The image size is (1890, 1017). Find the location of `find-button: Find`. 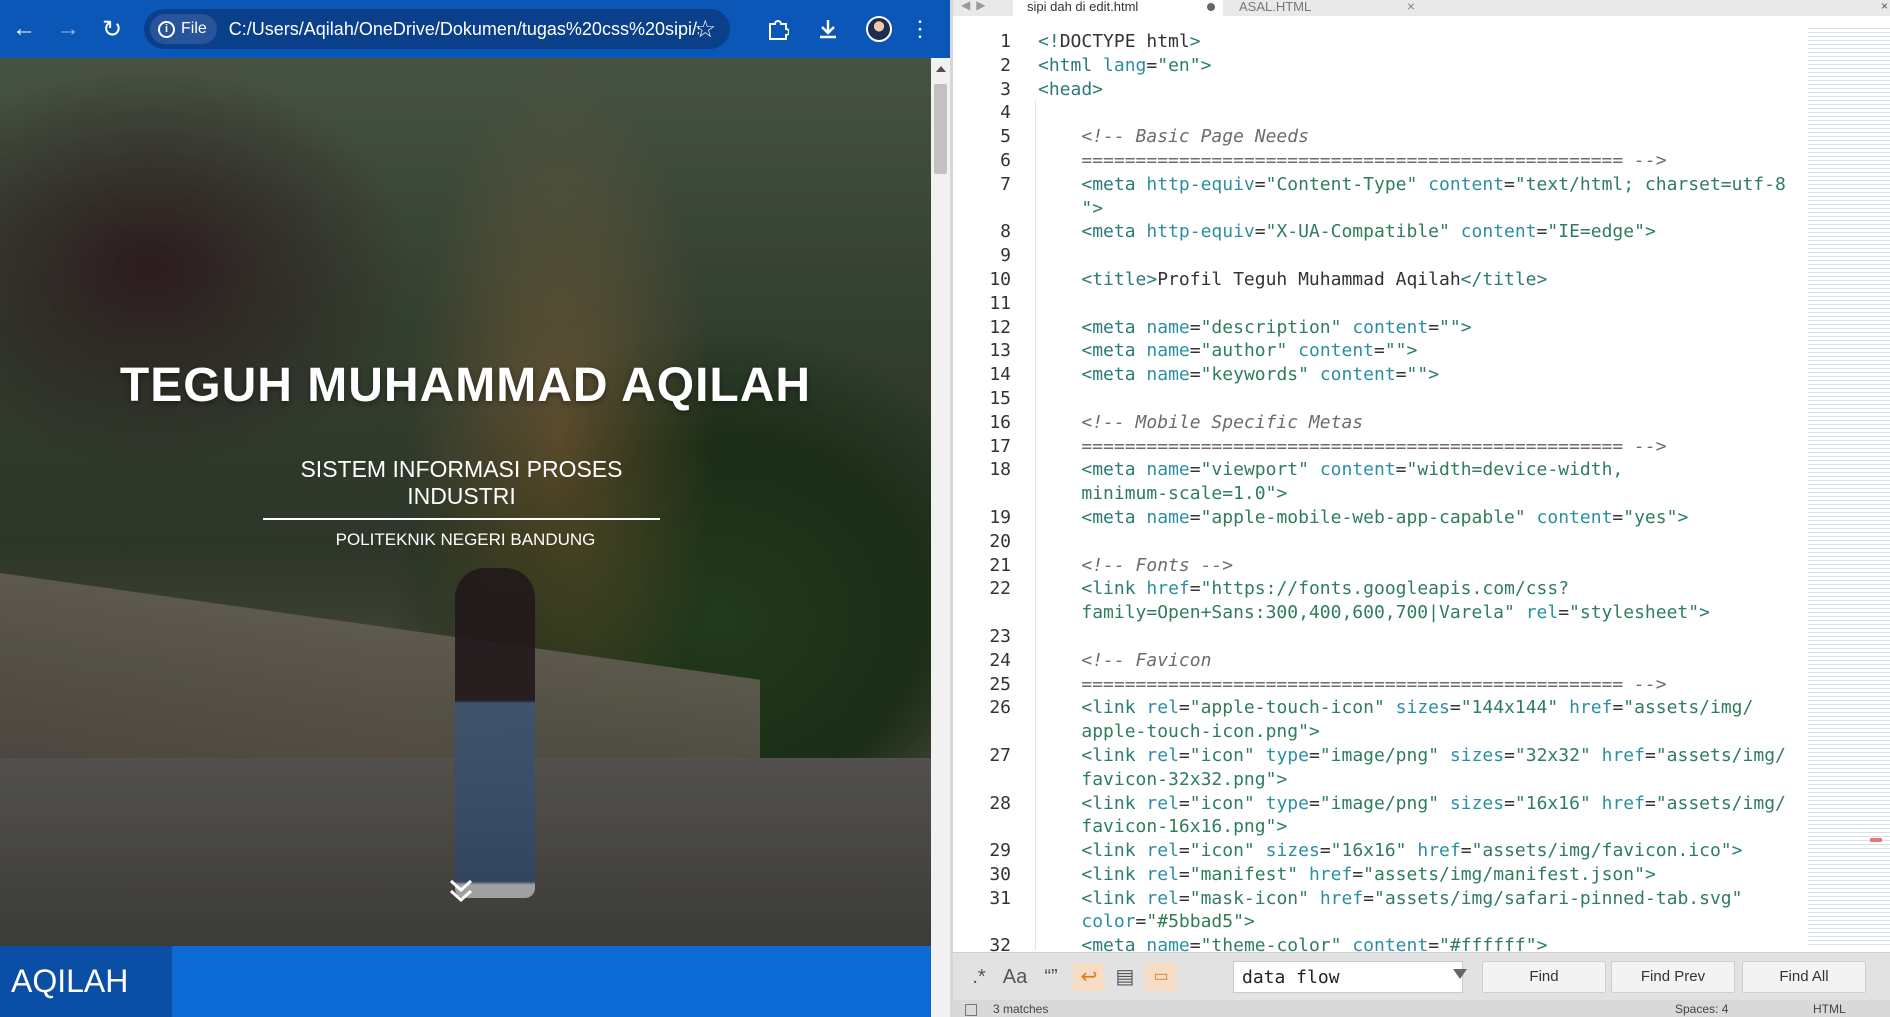

find-button: Find is located at coordinates (1544, 977).